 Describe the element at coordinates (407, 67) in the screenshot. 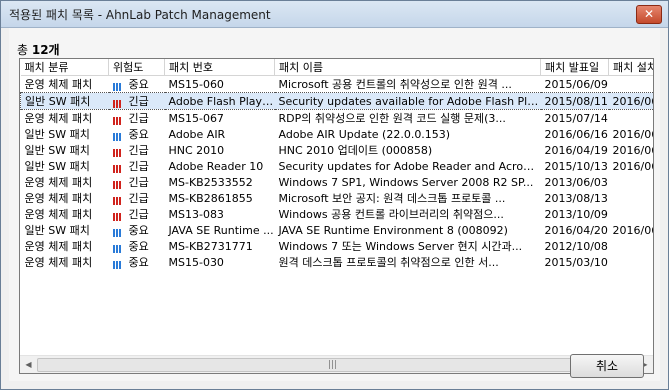

I see `column-header-name: 패치 이름` at that location.